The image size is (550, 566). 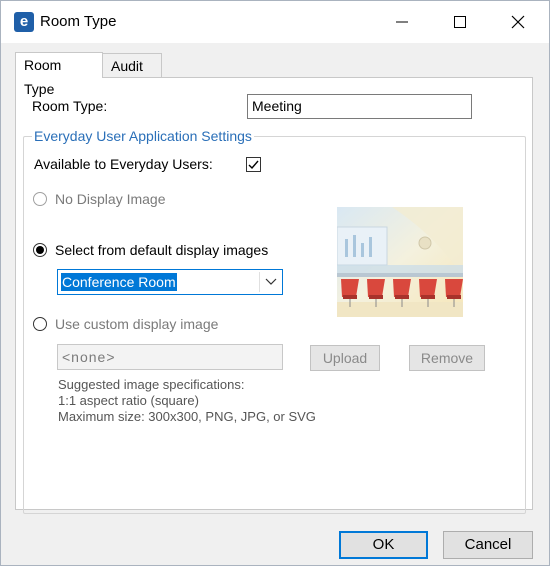 What do you see at coordinates (359, 106) in the screenshot?
I see `room-type-input: Meeting` at bounding box center [359, 106].